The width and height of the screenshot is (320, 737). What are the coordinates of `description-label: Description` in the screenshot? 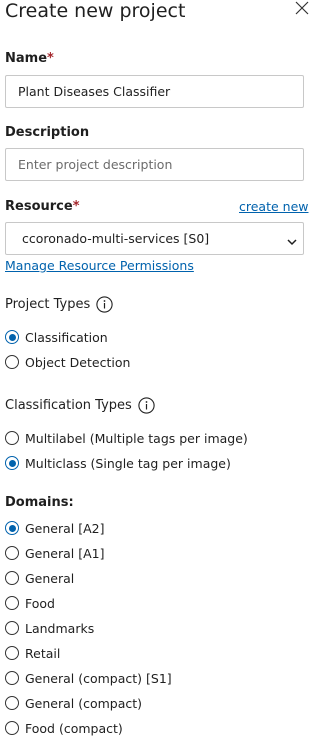 It's located at (47, 132).